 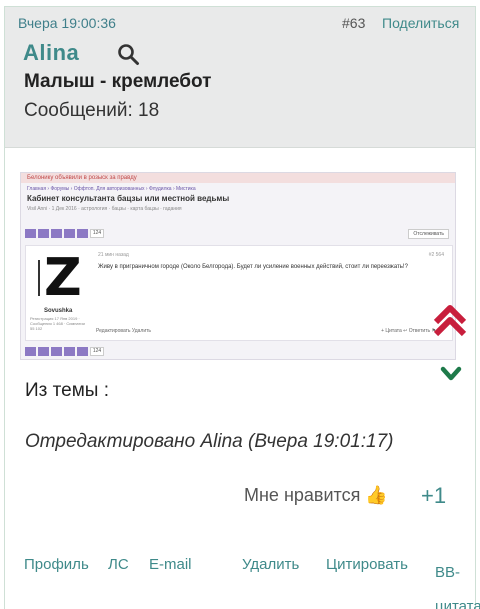 I want to click on edited-note: Отредактировано Alina (Вчера 19:01:17), so click(x=209, y=441).